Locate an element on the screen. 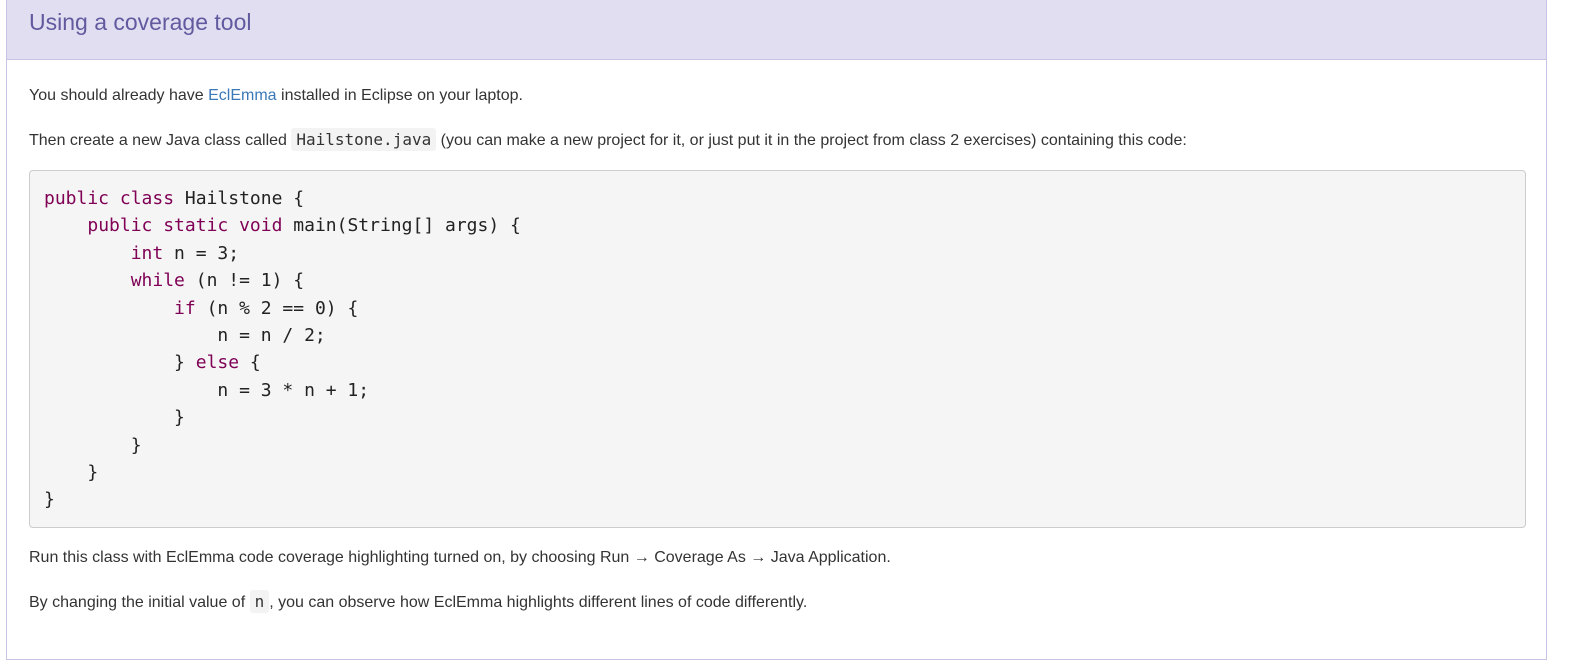  code-keyword: if is located at coordinates (185, 308).